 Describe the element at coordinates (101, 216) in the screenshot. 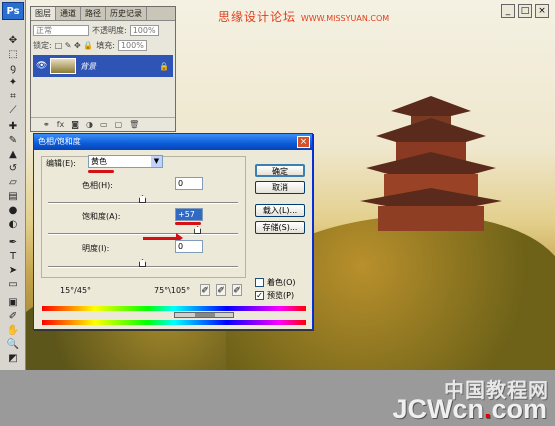

I see `saturation-label: 饱和度(A):` at that location.